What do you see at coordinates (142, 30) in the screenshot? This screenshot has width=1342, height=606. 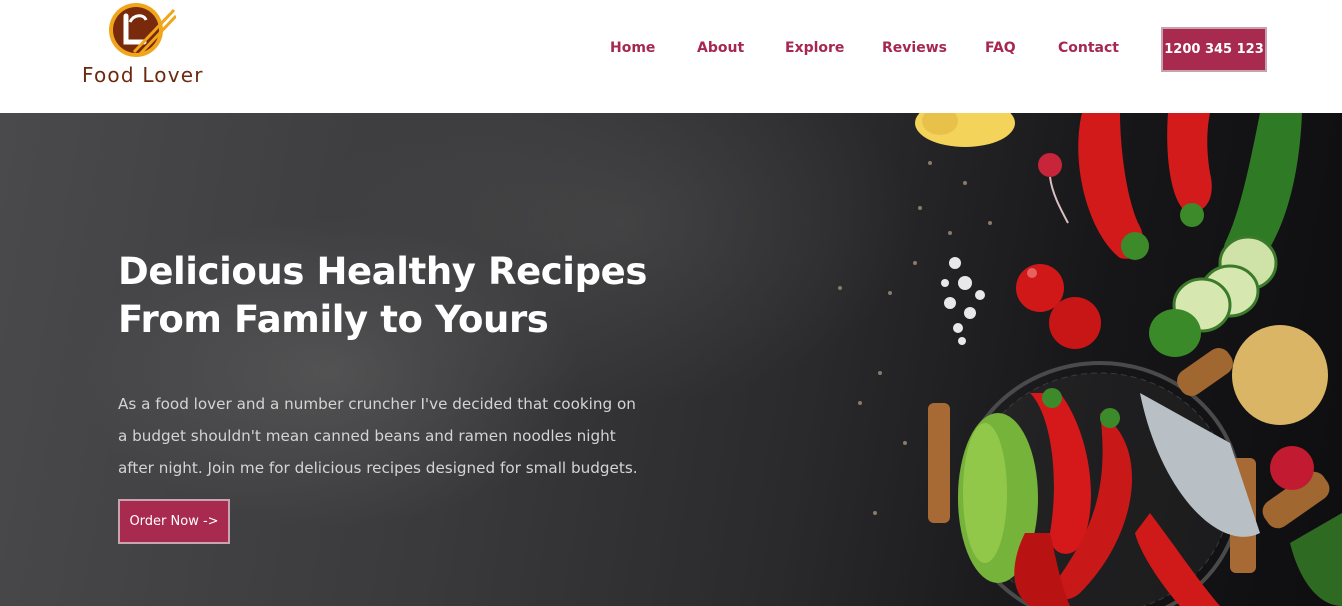 I see `chopsticks-plate-logo-icon` at bounding box center [142, 30].